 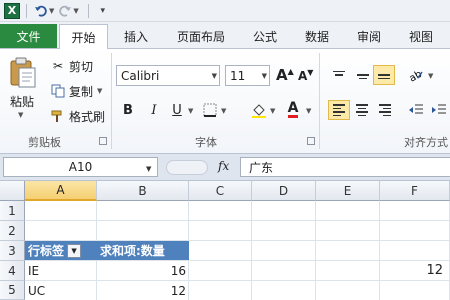 What do you see at coordinates (61, 191) in the screenshot?
I see `column-header-a: A` at bounding box center [61, 191].